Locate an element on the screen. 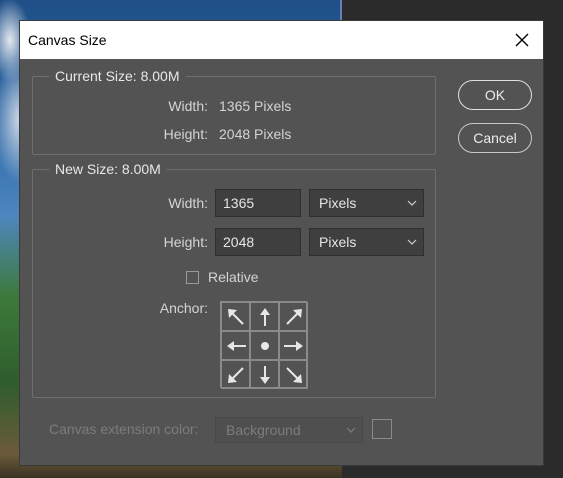 This screenshot has width=563, height=478. background-divider is located at coordinates (341, 10).